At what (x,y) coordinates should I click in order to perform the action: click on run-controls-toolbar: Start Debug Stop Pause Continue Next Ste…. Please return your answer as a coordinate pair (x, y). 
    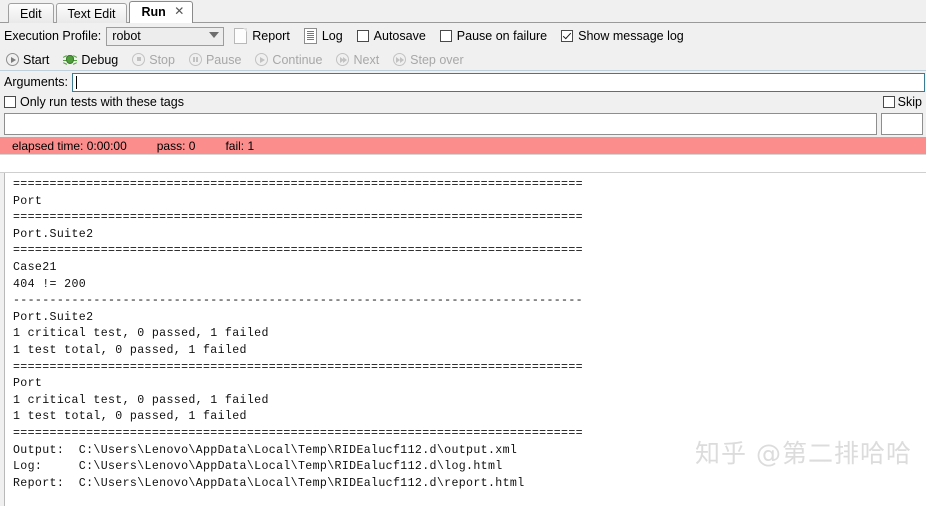
    Looking at the image, I should click on (463, 60).